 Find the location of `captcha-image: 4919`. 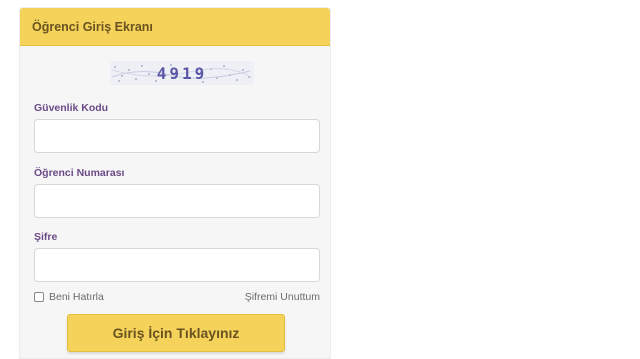

captcha-image: 4919 is located at coordinates (182, 73).